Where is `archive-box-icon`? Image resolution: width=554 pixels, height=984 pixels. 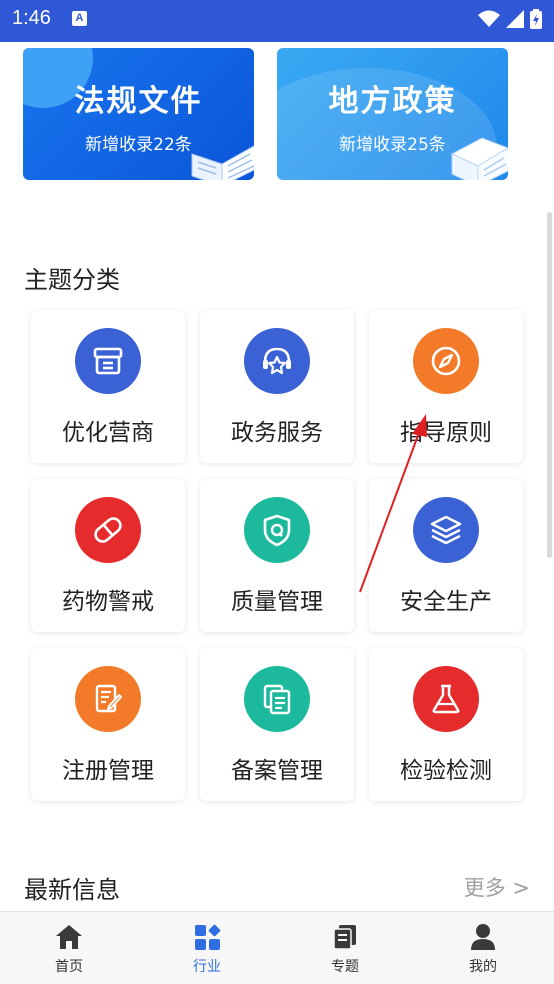 archive-box-icon is located at coordinates (108, 361).